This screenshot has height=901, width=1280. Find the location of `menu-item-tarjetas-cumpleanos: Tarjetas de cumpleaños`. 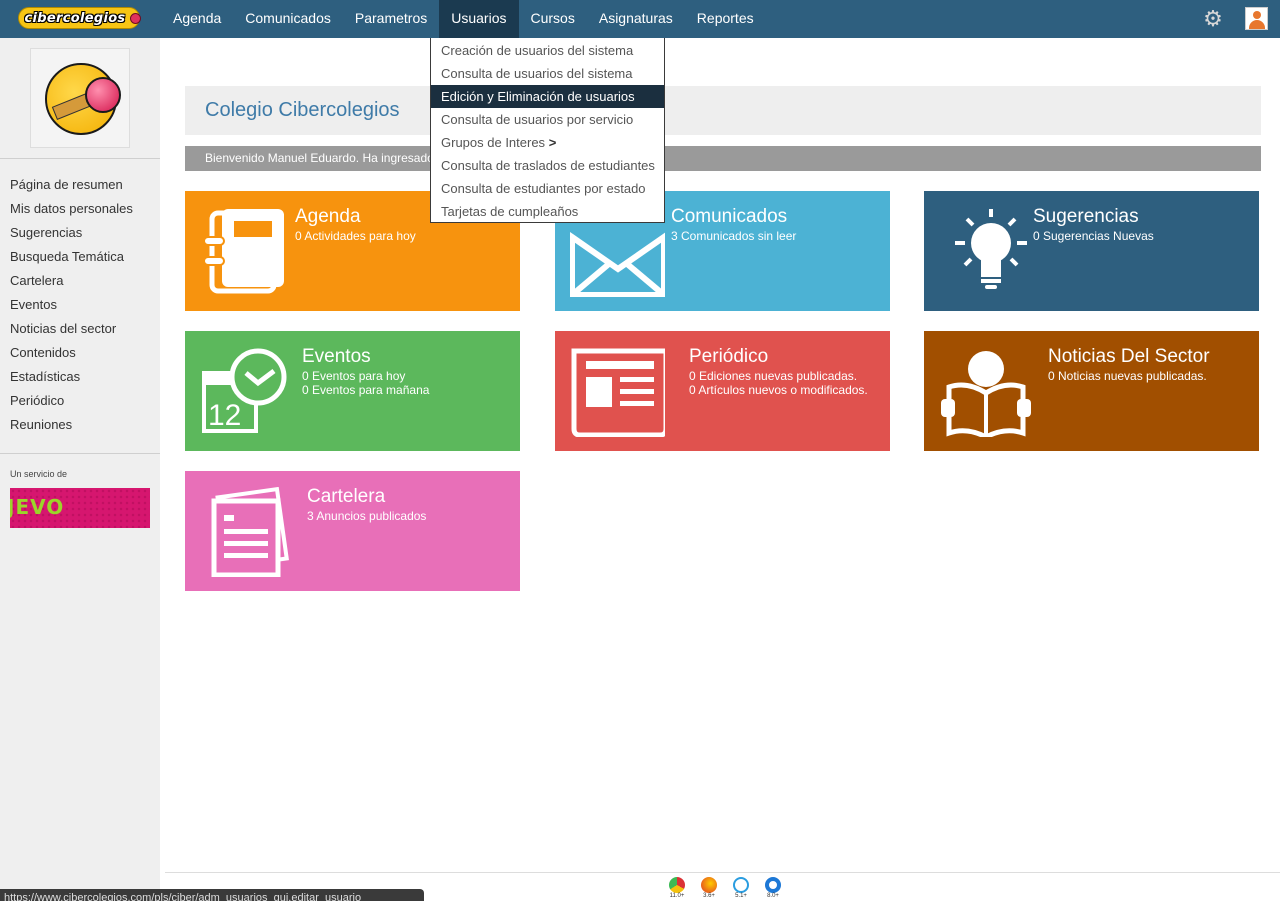

menu-item-tarjetas-cumpleanos: Tarjetas de cumpleaños is located at coordinates (547, 211).